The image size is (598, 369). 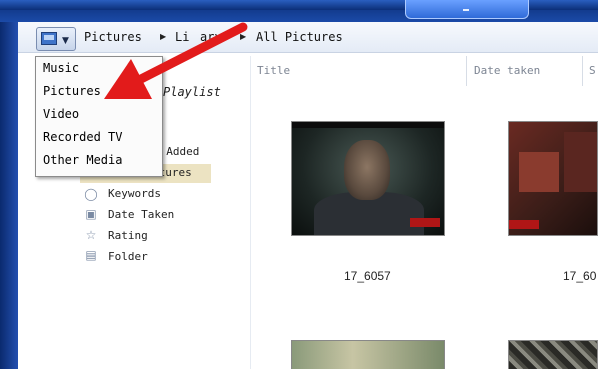 I want to click on annotation-arrow-icon, so click(x=176, y=60).